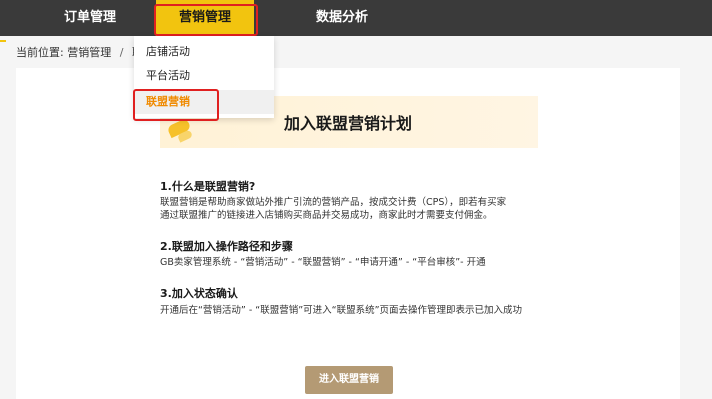 Image resolution: width=712 pixels, height=399 pixels. What do you see at coordinates (342, 18) in the screenshot?
I see `nav-tab-data-analysis: 数据分析` at bounding box center [342, 18].